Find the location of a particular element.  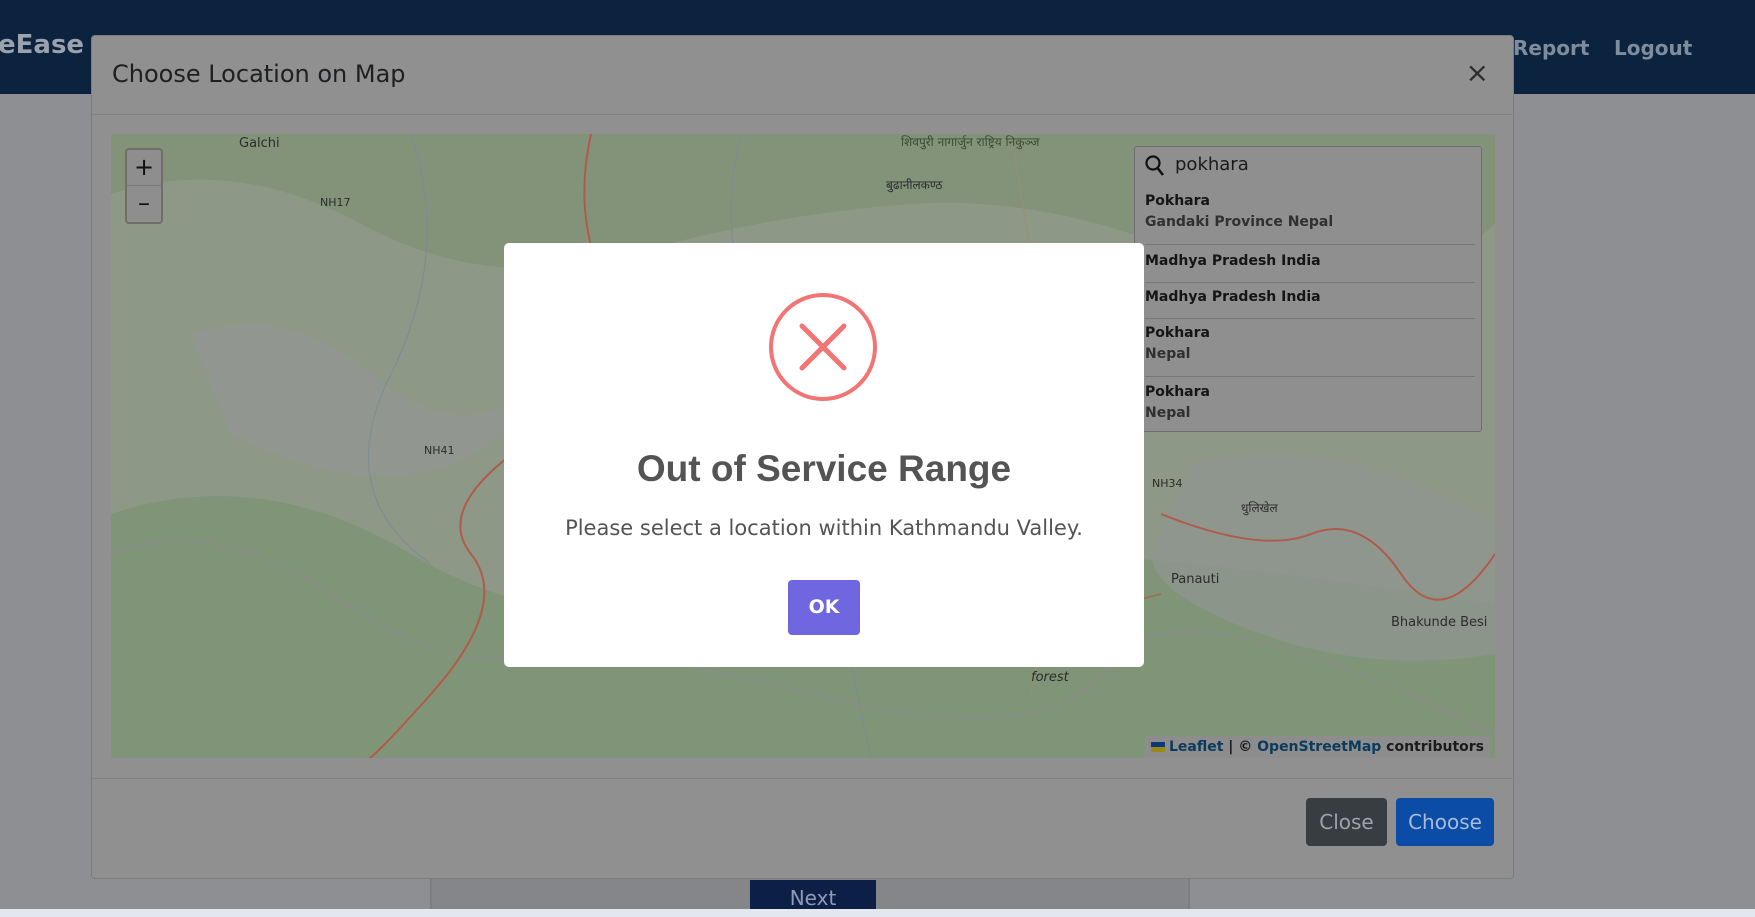

zoom-control: + – is located at coordinates (144, 186).